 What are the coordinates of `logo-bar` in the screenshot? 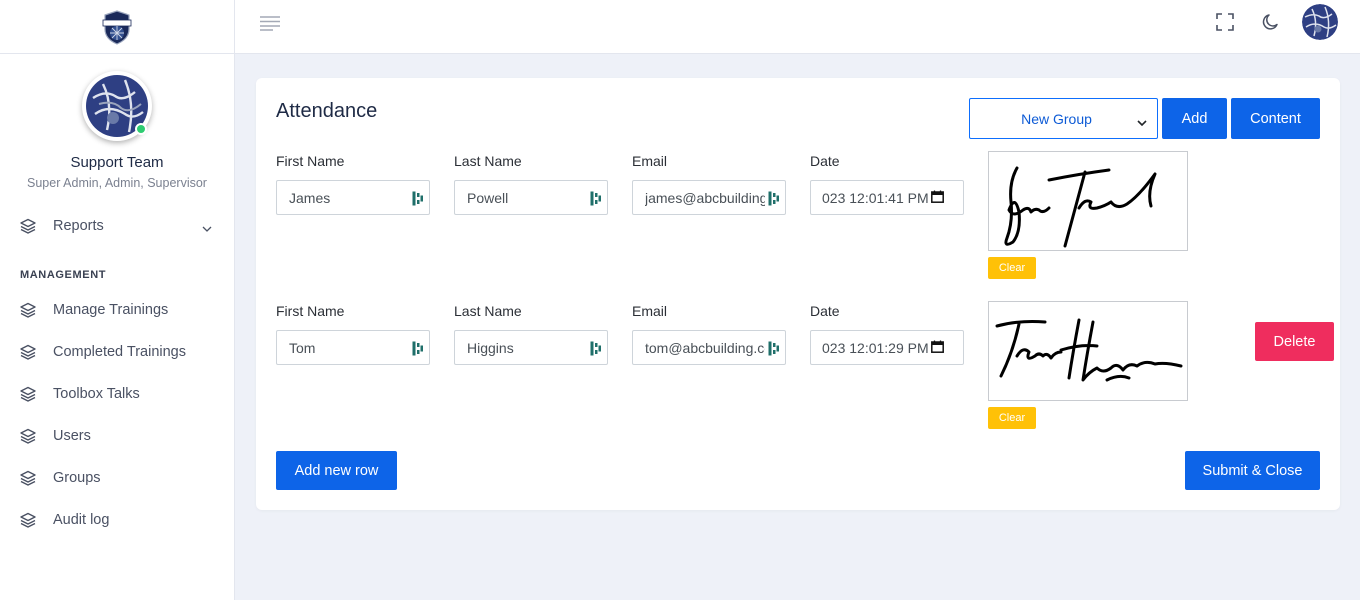 It's located at (117, 27).